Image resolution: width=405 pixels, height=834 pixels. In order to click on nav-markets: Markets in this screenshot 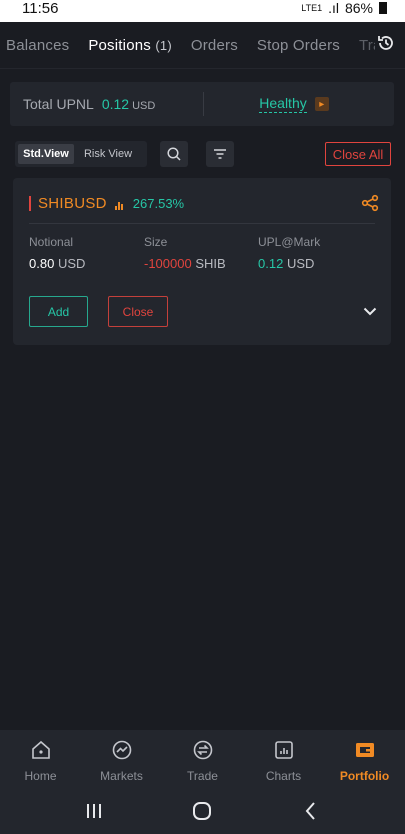, I will do `click(121, 759)`.